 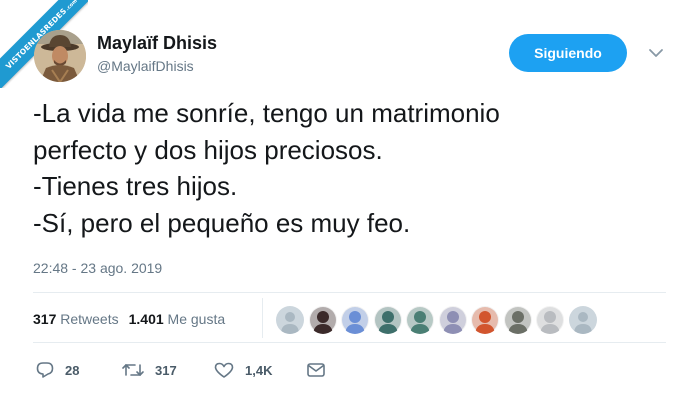 I want to click on like-button: 1,4K, so click(x=242, y=370).